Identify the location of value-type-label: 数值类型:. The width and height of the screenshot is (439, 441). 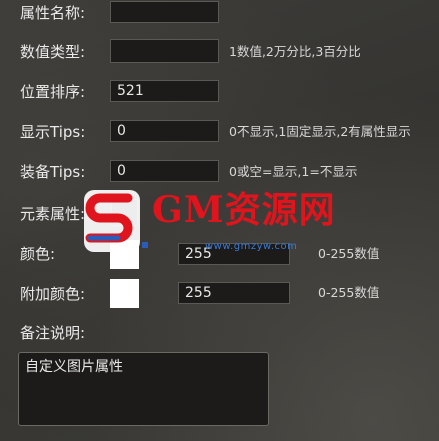
(53, 52).